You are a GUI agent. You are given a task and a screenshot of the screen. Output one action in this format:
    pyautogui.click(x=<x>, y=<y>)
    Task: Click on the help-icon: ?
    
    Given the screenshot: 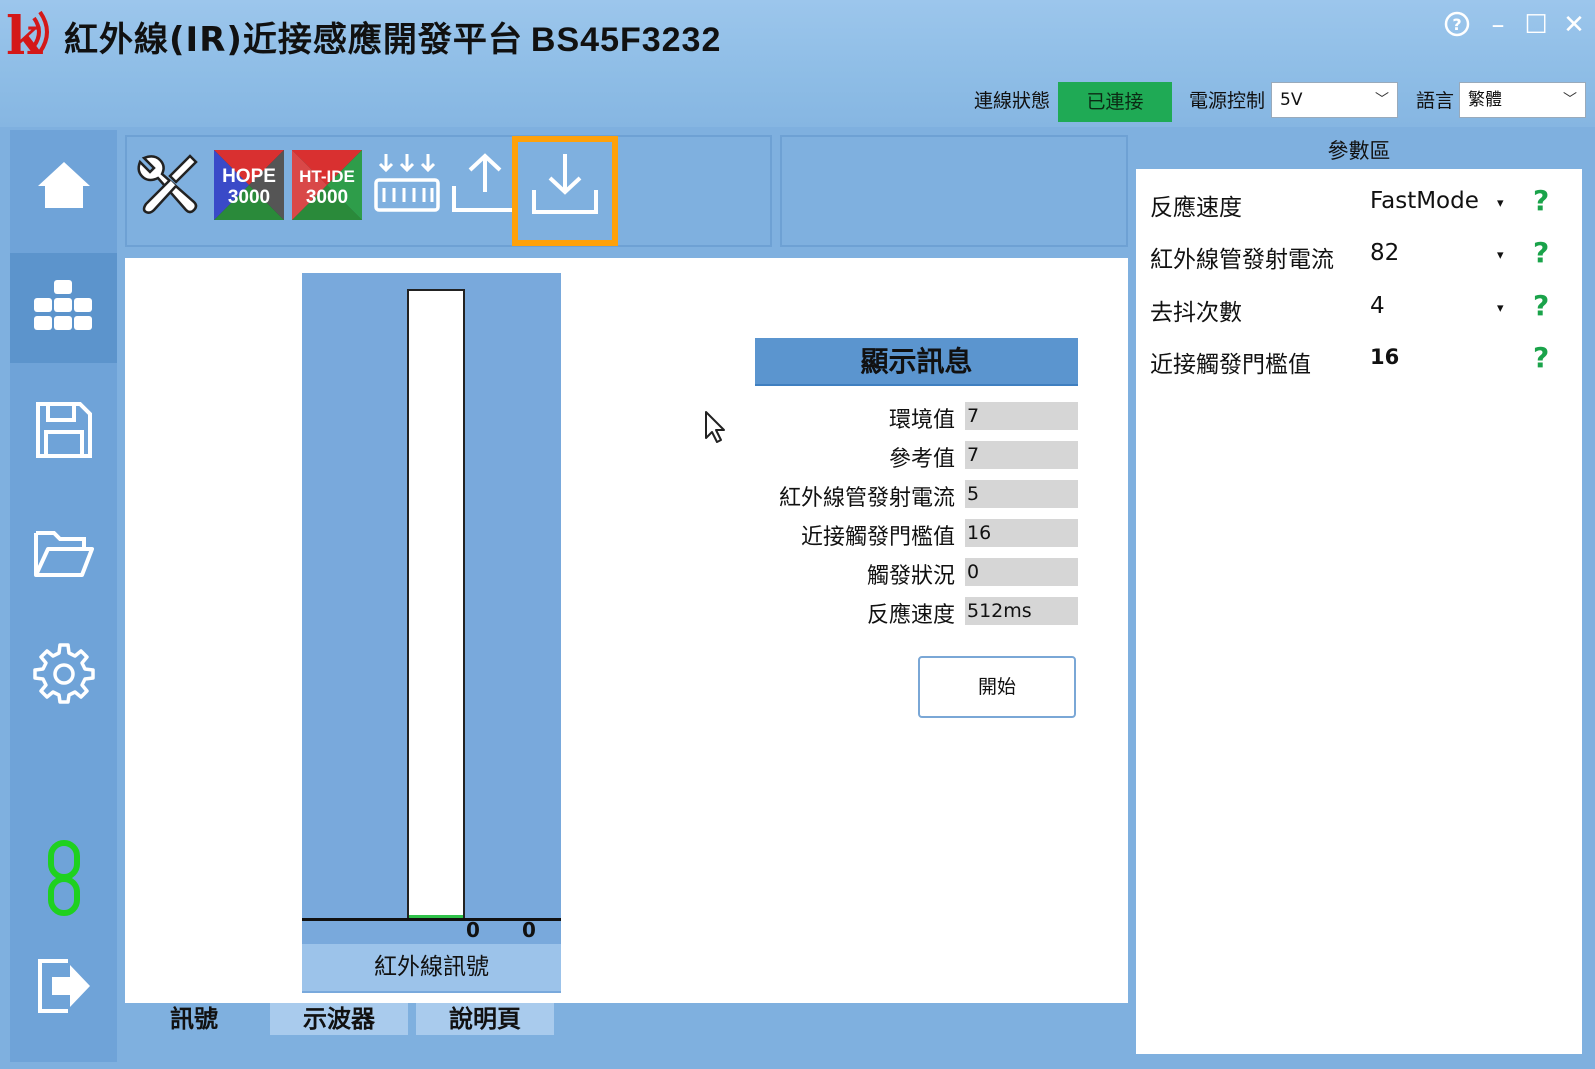 What is the action you would take?
    pyautogui.click(x=1457, y=25)
    